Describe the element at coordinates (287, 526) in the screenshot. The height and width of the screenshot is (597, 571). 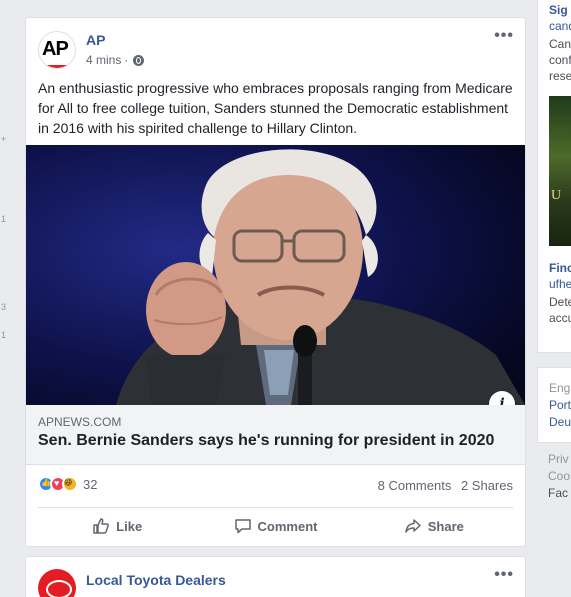
I see `comment-label: Comment` at that location.